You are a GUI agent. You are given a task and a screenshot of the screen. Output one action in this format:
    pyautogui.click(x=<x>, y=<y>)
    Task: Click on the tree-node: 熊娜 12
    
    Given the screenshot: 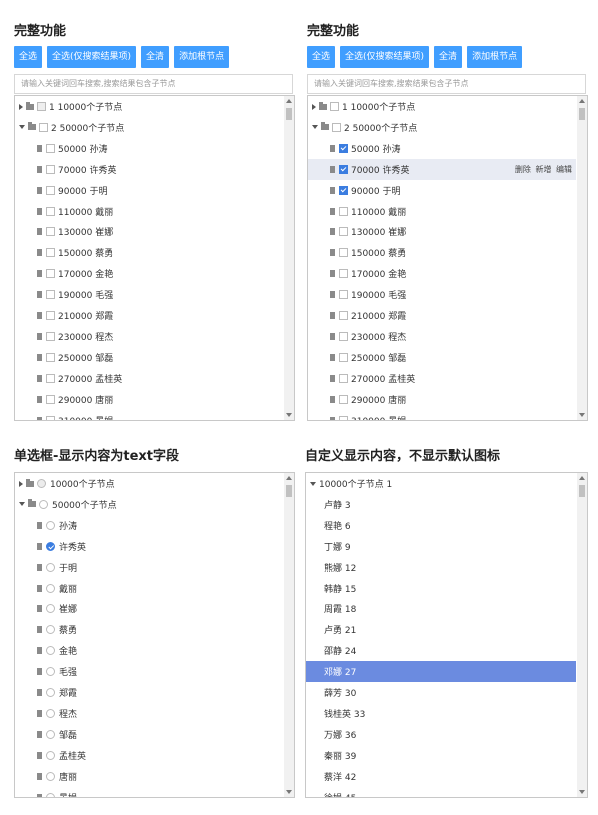 What is the action you would take?
    pyautogui.click(x=441, y=567)
    